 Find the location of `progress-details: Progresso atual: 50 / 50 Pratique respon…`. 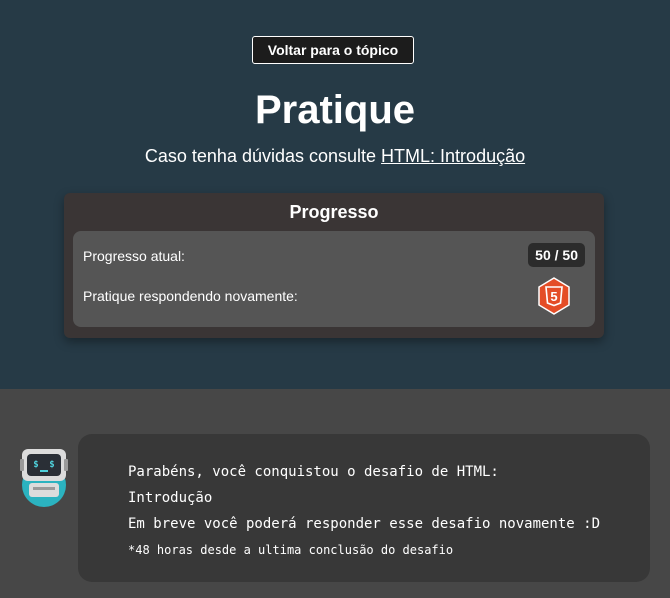

progress-details: Progresso atual: 50 / 50 Pratique respon… is located at coordinates (334, 279).